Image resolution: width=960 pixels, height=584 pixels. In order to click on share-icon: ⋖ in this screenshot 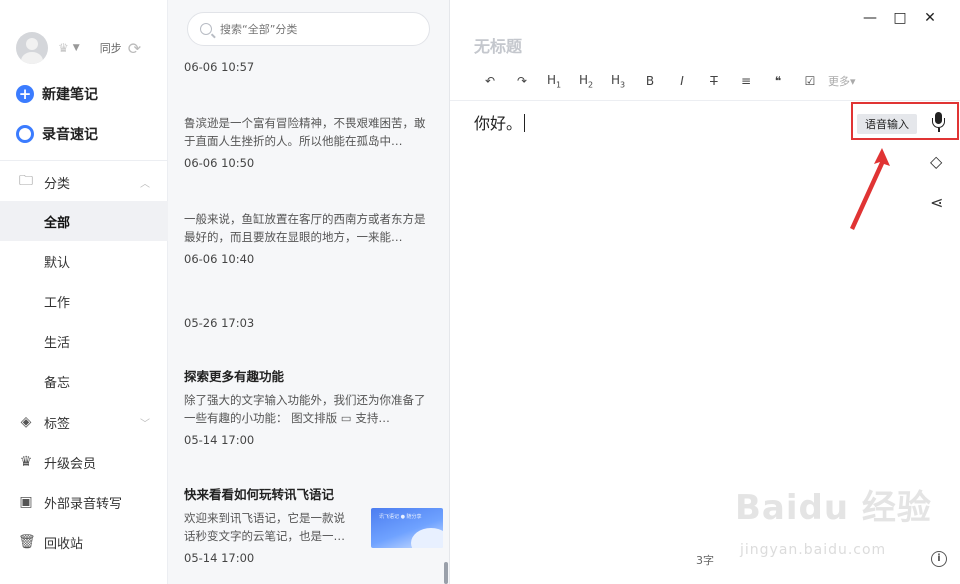, I will do `click(936, 202)`.